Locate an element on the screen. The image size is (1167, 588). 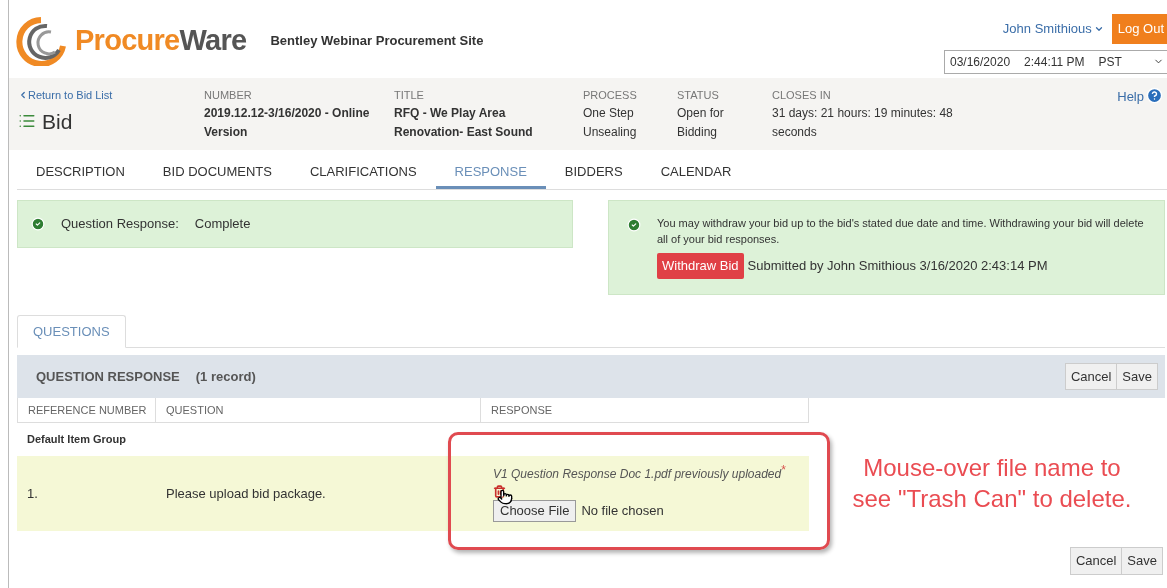
file-status: No file chosen is located at coordinates (622, 511).